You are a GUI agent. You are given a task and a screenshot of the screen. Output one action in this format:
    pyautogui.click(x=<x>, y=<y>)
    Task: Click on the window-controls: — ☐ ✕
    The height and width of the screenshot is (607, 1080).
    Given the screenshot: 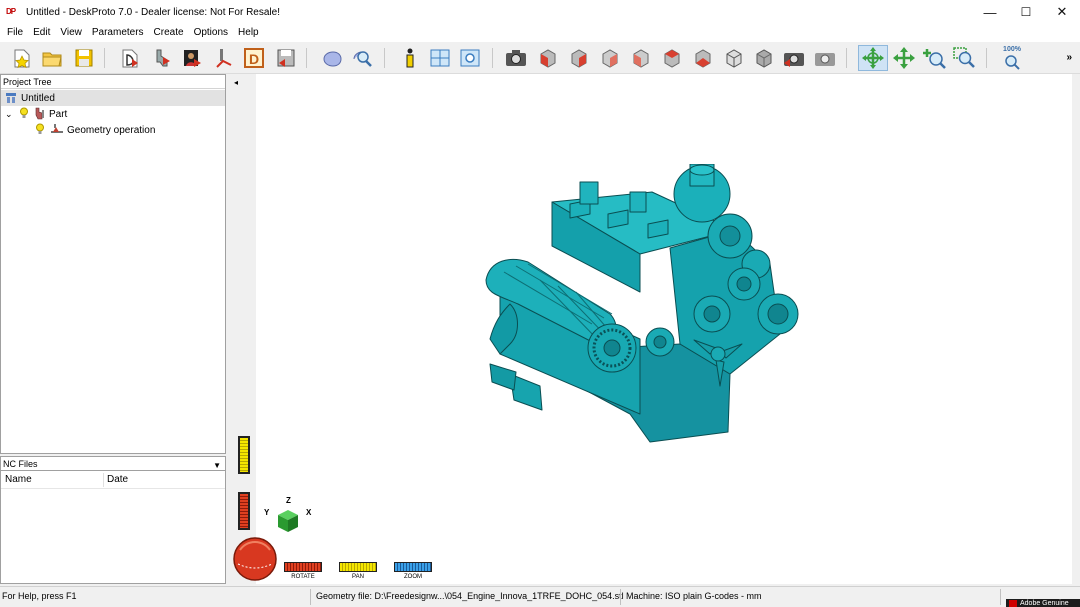 What is the action you would take?
    pyautogui.click(x=1026, y=12)
    